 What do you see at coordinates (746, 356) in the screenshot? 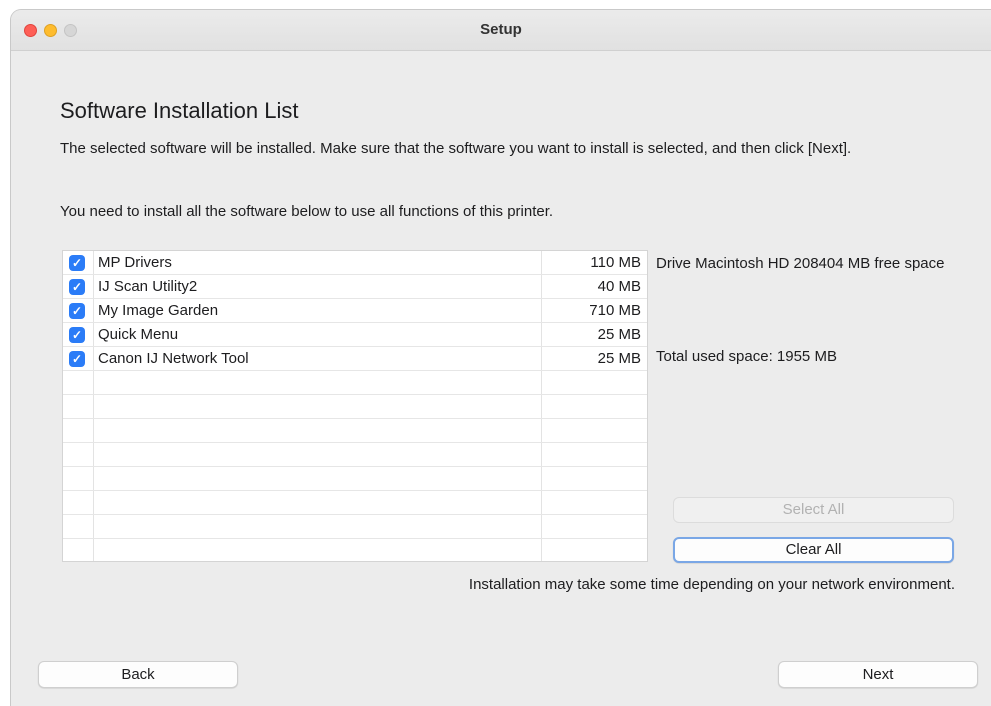
I see `total-used-space: Total used space: 1955 MB` at bounding box center [746, 356].